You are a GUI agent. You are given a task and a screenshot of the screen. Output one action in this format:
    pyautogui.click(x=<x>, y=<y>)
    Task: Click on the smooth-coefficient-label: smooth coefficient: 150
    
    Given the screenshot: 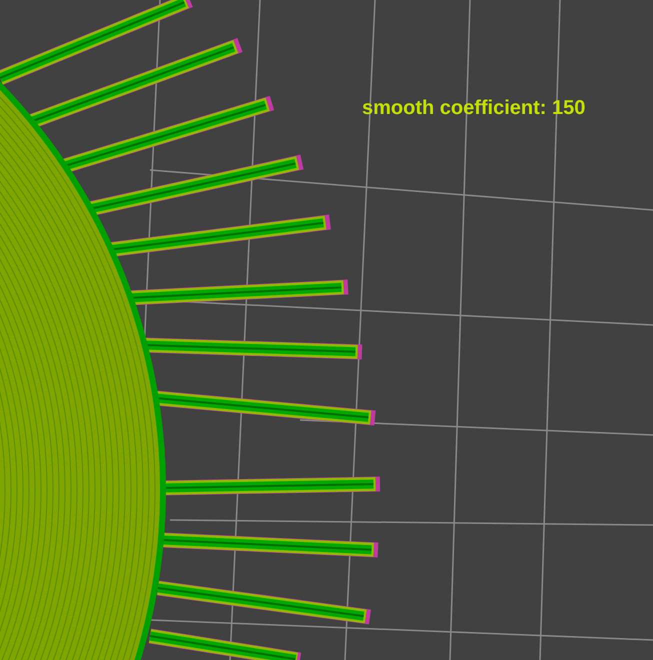 What is the action you would take?
    pyautogui.click(x=474, y=108)
    